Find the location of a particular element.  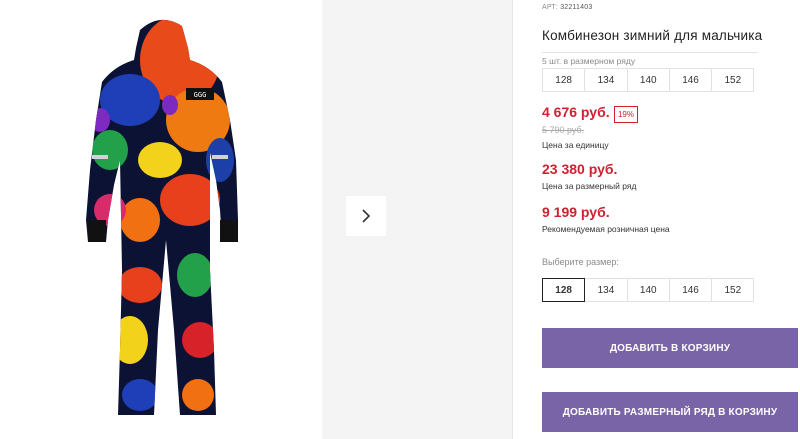

series-sizes: 128 134 140 146 152 is located at coordinates (648, 80).